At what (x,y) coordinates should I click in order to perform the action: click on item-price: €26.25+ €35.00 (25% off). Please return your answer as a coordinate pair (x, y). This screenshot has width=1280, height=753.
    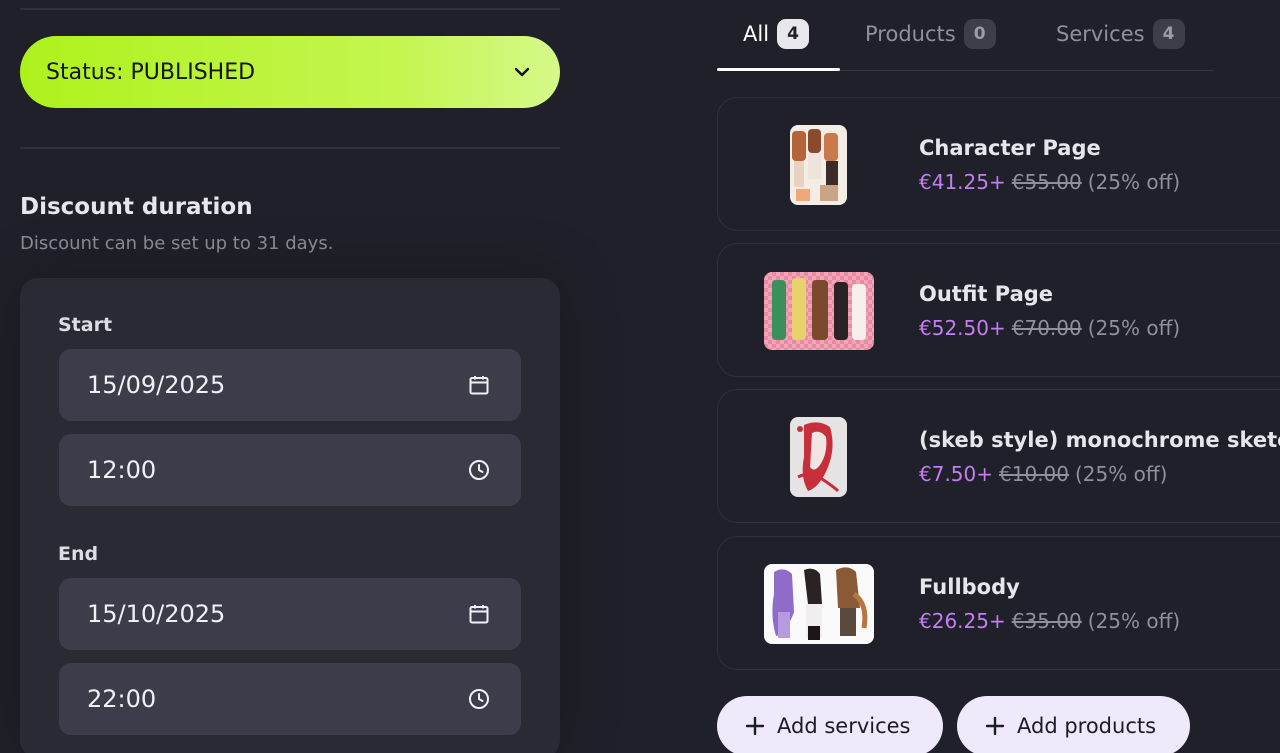
    Looking at the image, I should click on (1049, 621).